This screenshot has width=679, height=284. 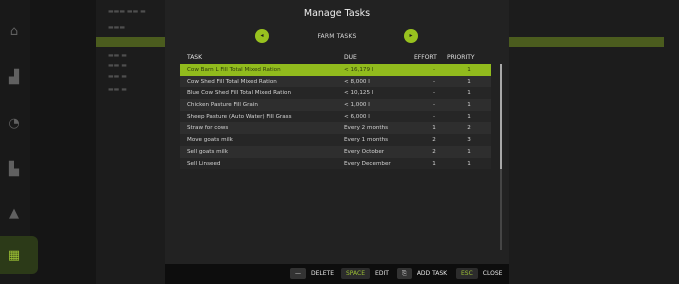 I want to click on column-header-task: TASK, so click(x=195, y=57).